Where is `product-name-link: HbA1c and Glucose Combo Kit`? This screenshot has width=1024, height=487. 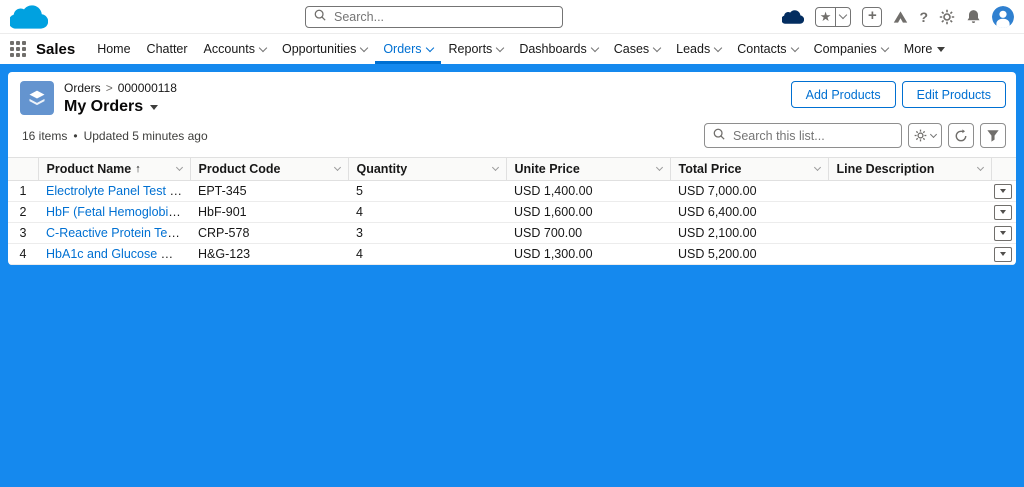 product-name-link: HbA1c and Glucose Combo Kit is located at coordinates (118, 254).